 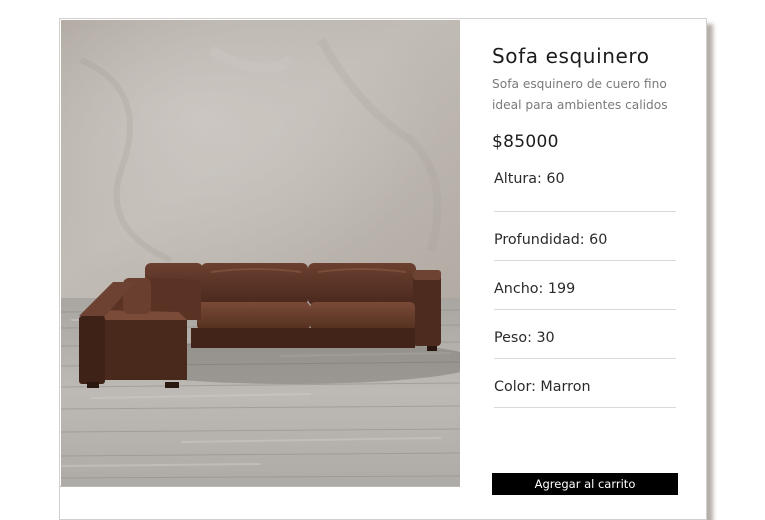 I want to click on spec-color: Color: Marron, so click(x=585, y=383).